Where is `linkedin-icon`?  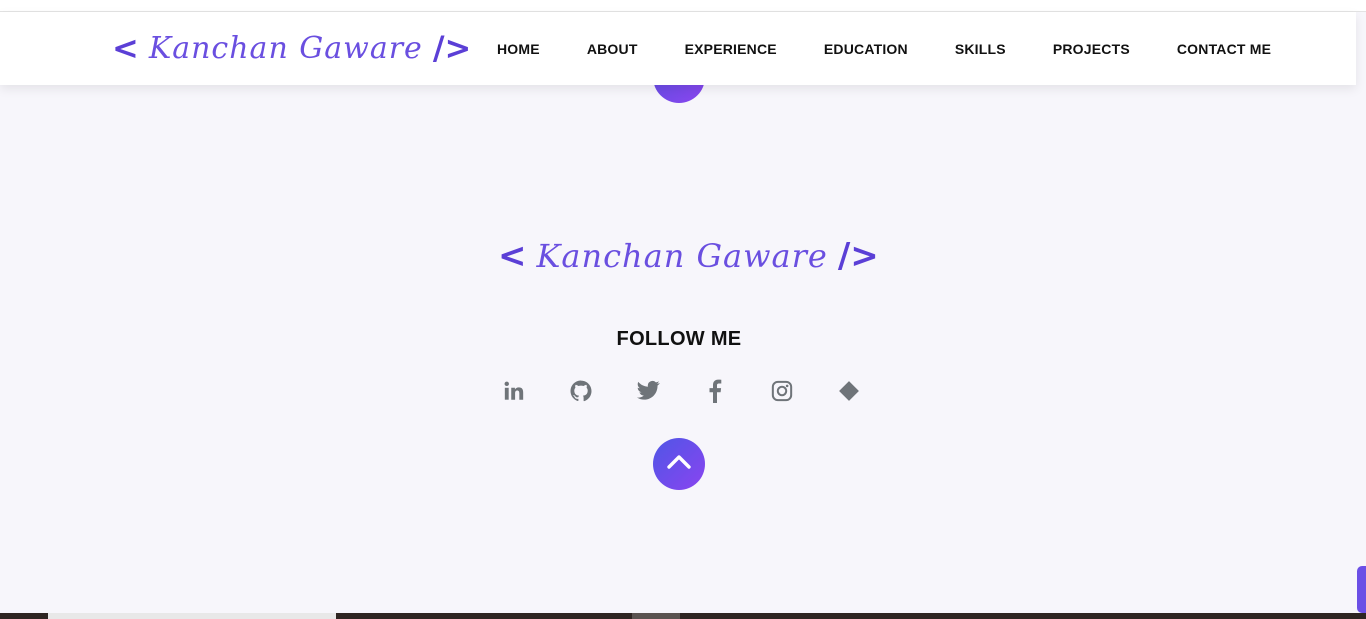 linkedin-icon is located at coordinates (514, 391).